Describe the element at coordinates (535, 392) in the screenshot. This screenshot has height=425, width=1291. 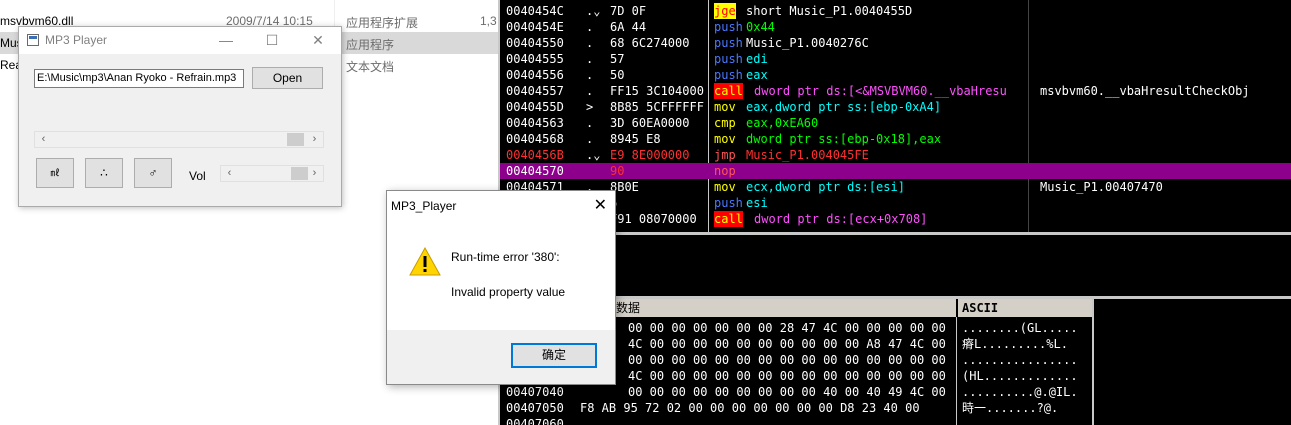
I see `dump-address: 00407040` at that location.